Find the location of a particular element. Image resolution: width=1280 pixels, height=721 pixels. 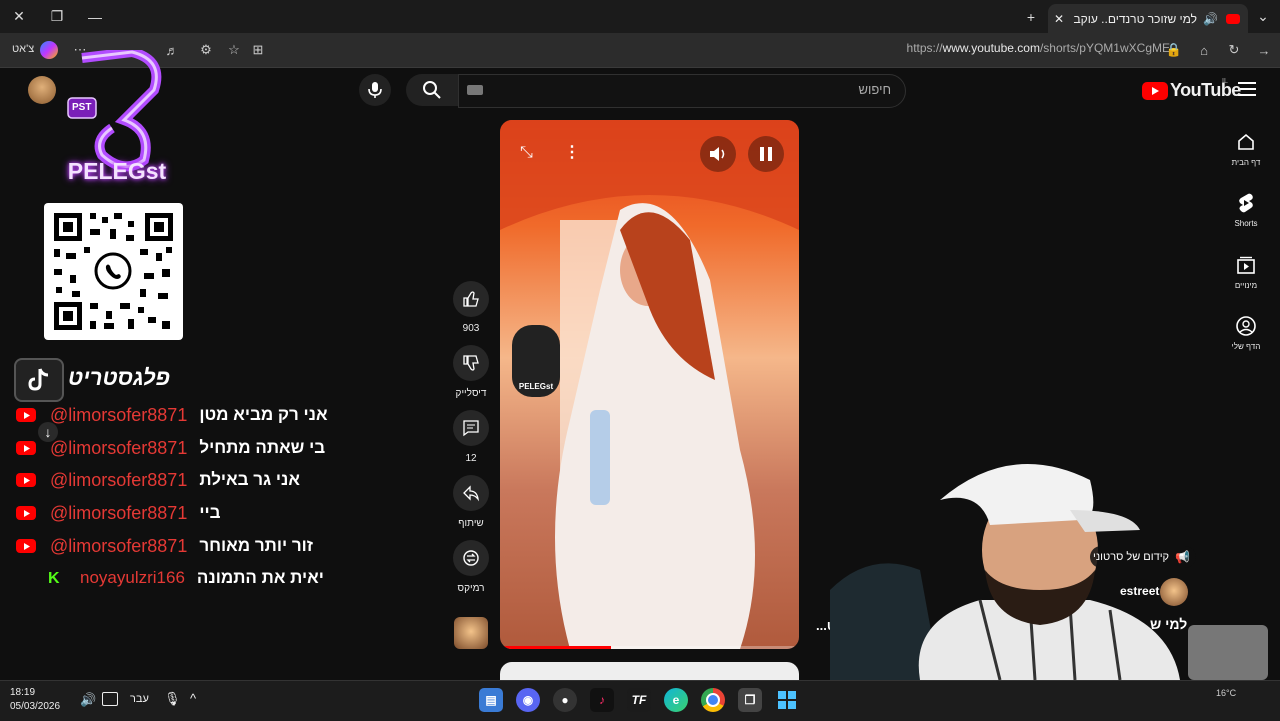

nav-shorts: Shorts is located at coordinates (1246, 209).